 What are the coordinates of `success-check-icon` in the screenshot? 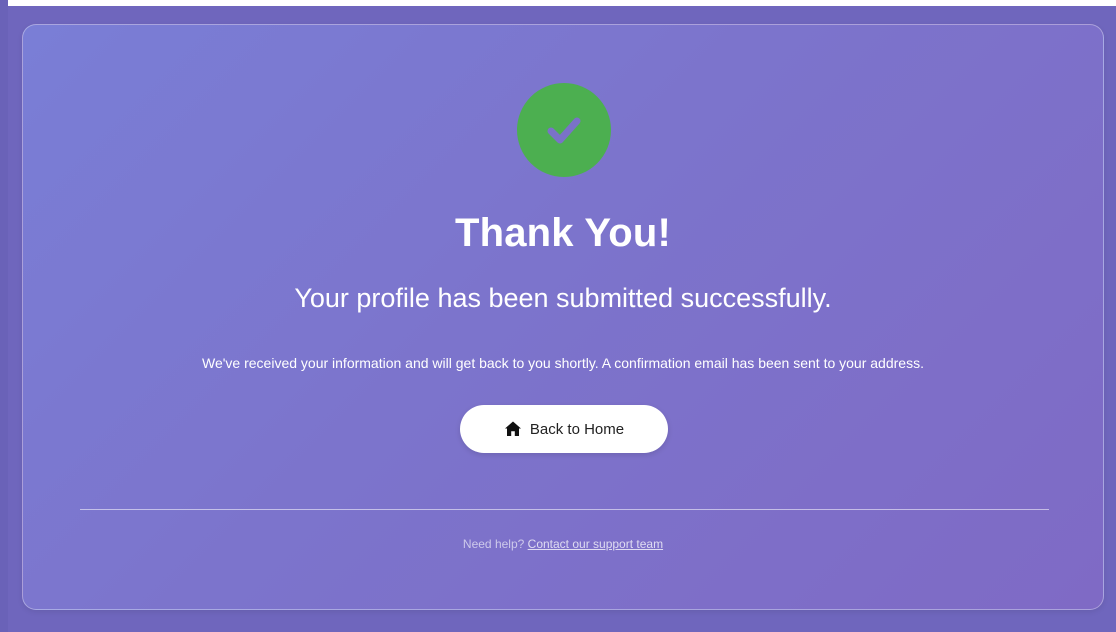 It's located at (564, 130).